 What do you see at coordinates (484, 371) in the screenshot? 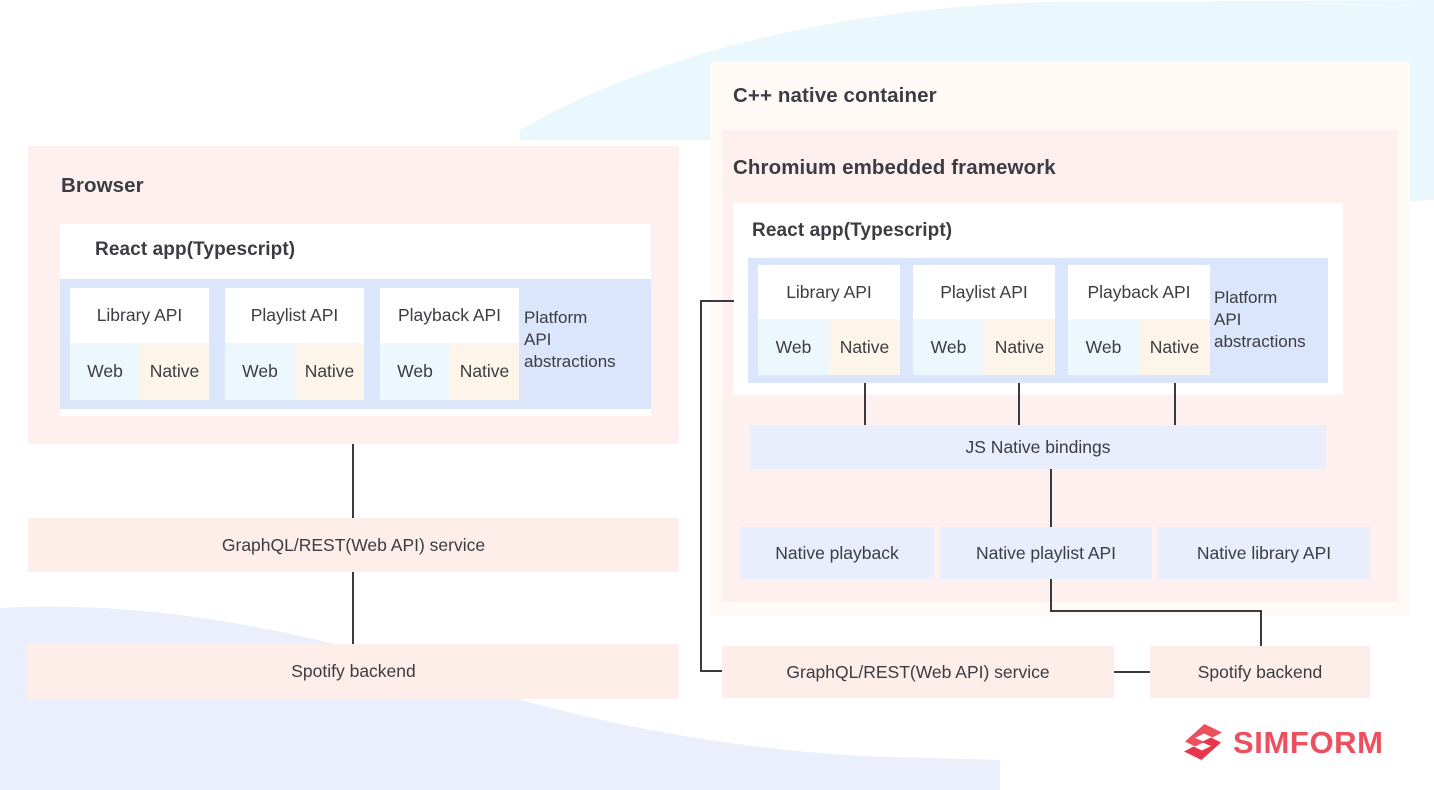
I see `left-api-card-playback-native-label: Native` at bounding box center [484, 371].